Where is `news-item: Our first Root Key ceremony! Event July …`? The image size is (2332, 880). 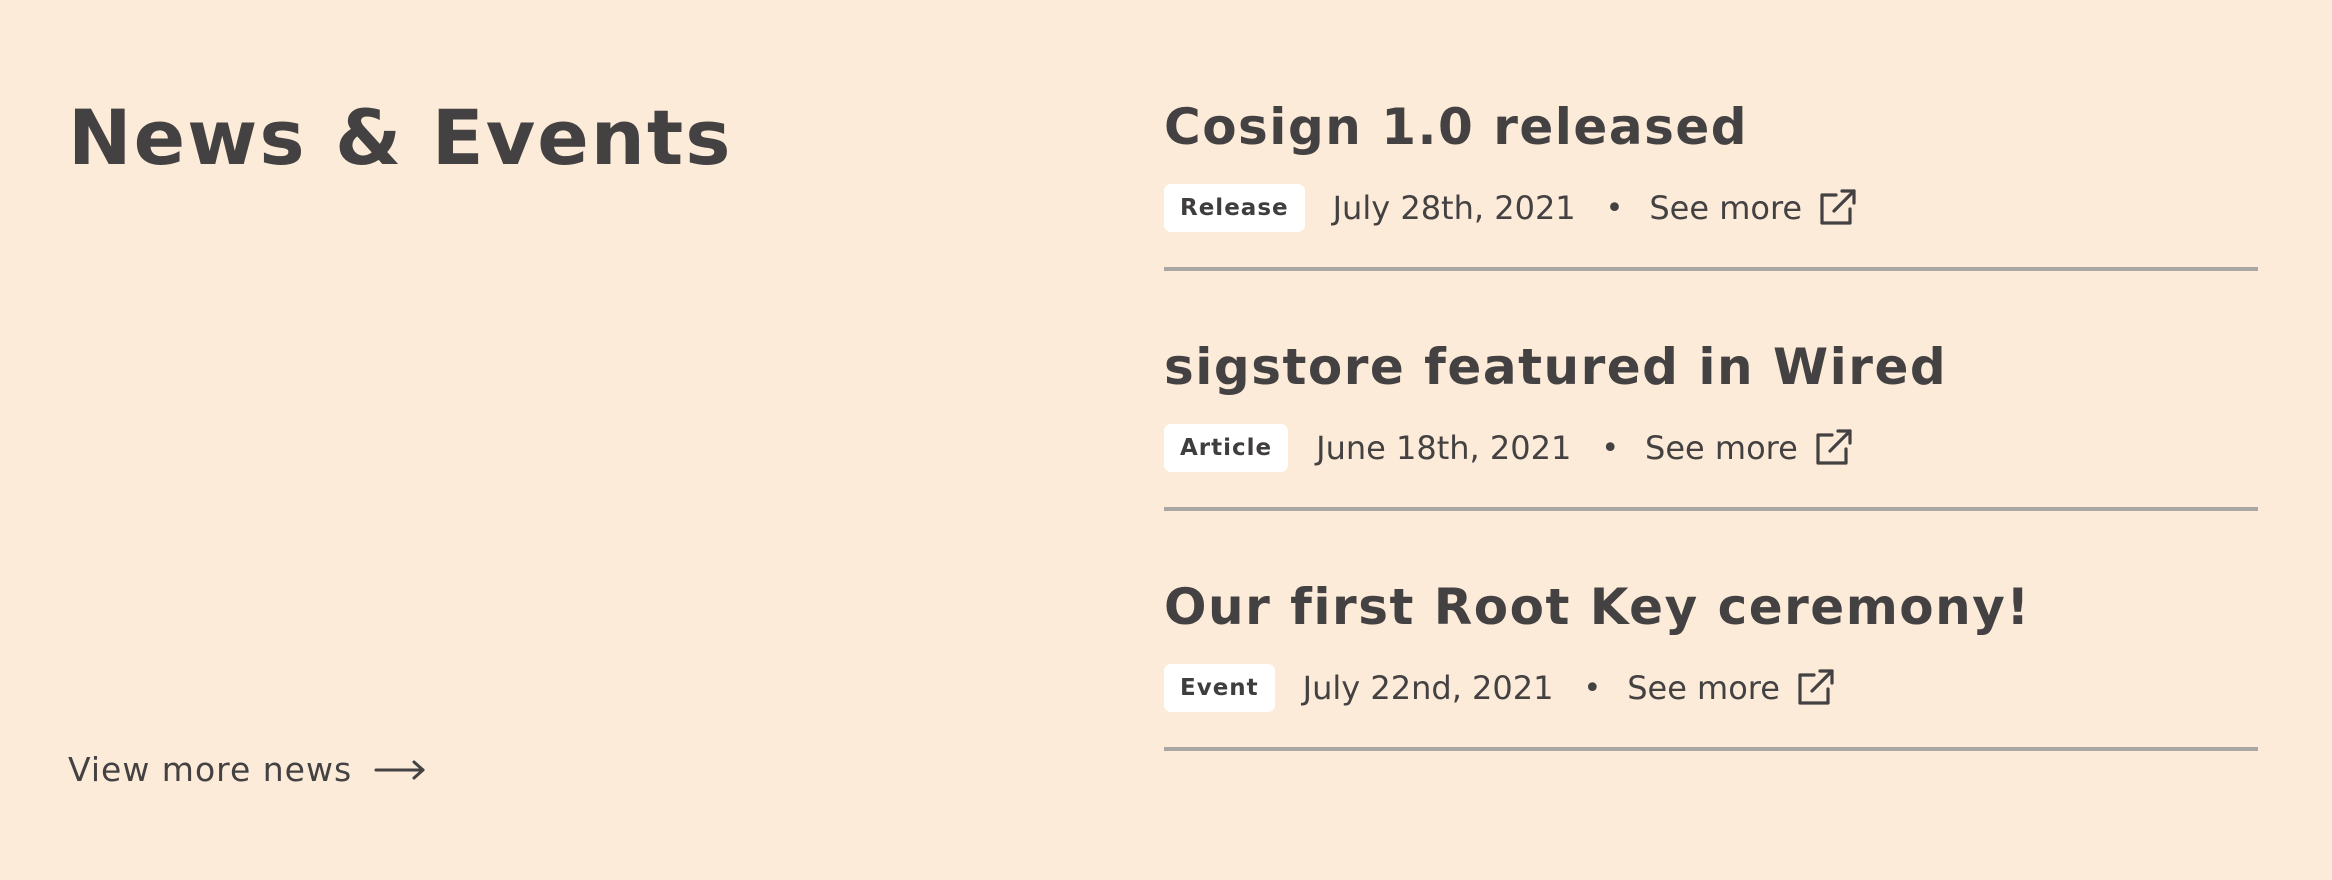 news-item: Our first Root Key ceremony! Event July … is located at coordinates (1711, 692).